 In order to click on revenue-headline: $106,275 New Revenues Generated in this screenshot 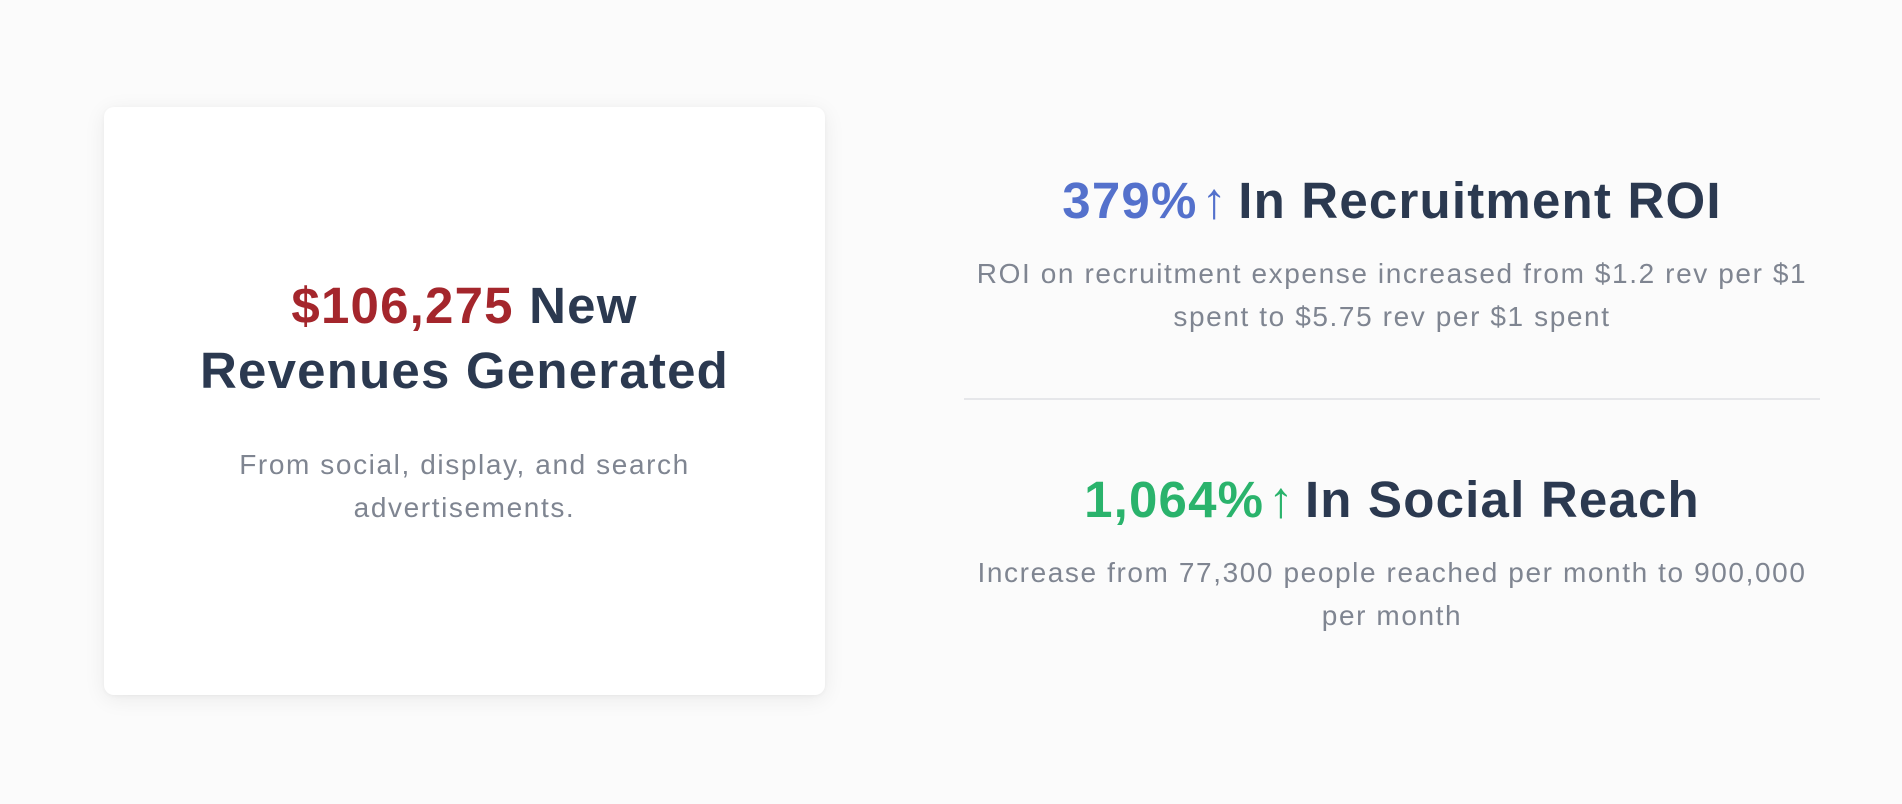, I will do `click(465, 338)`.